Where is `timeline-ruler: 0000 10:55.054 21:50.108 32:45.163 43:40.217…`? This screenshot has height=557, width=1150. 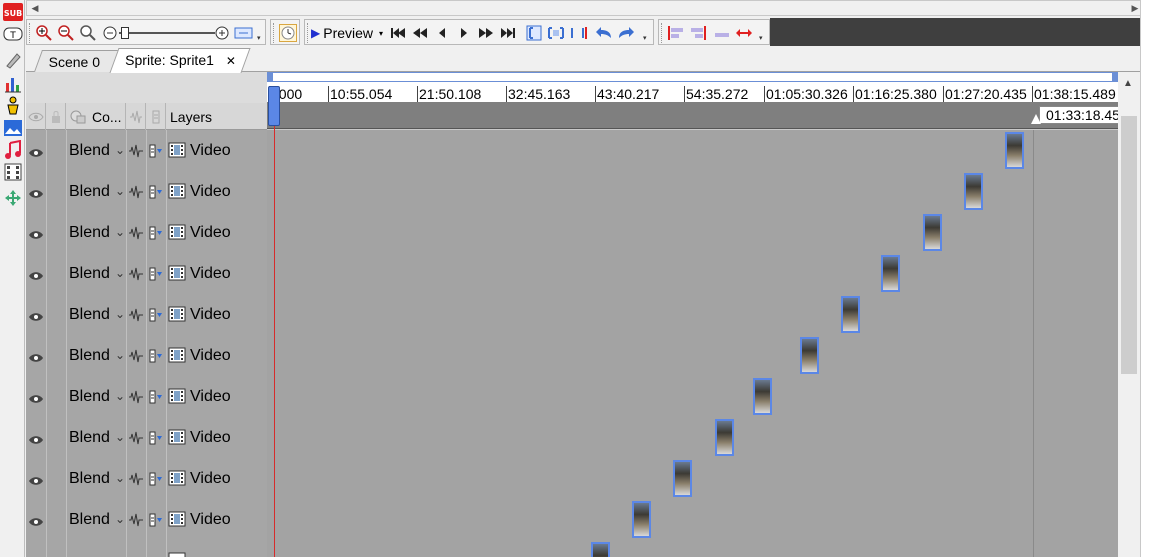 timeline-ruler: 0000 10:55.054 21:50.108 32:45.163 43:40.217… is located at coordinates (699, 101).